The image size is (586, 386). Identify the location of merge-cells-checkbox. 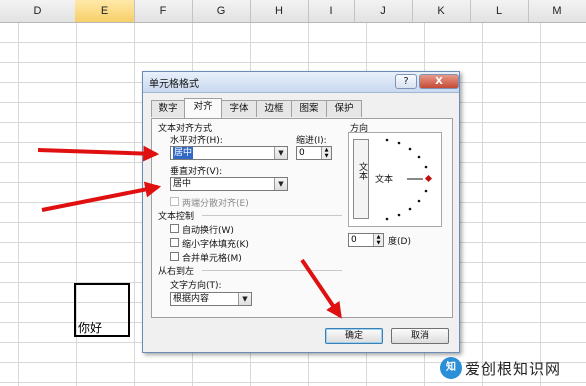
(174, 256).